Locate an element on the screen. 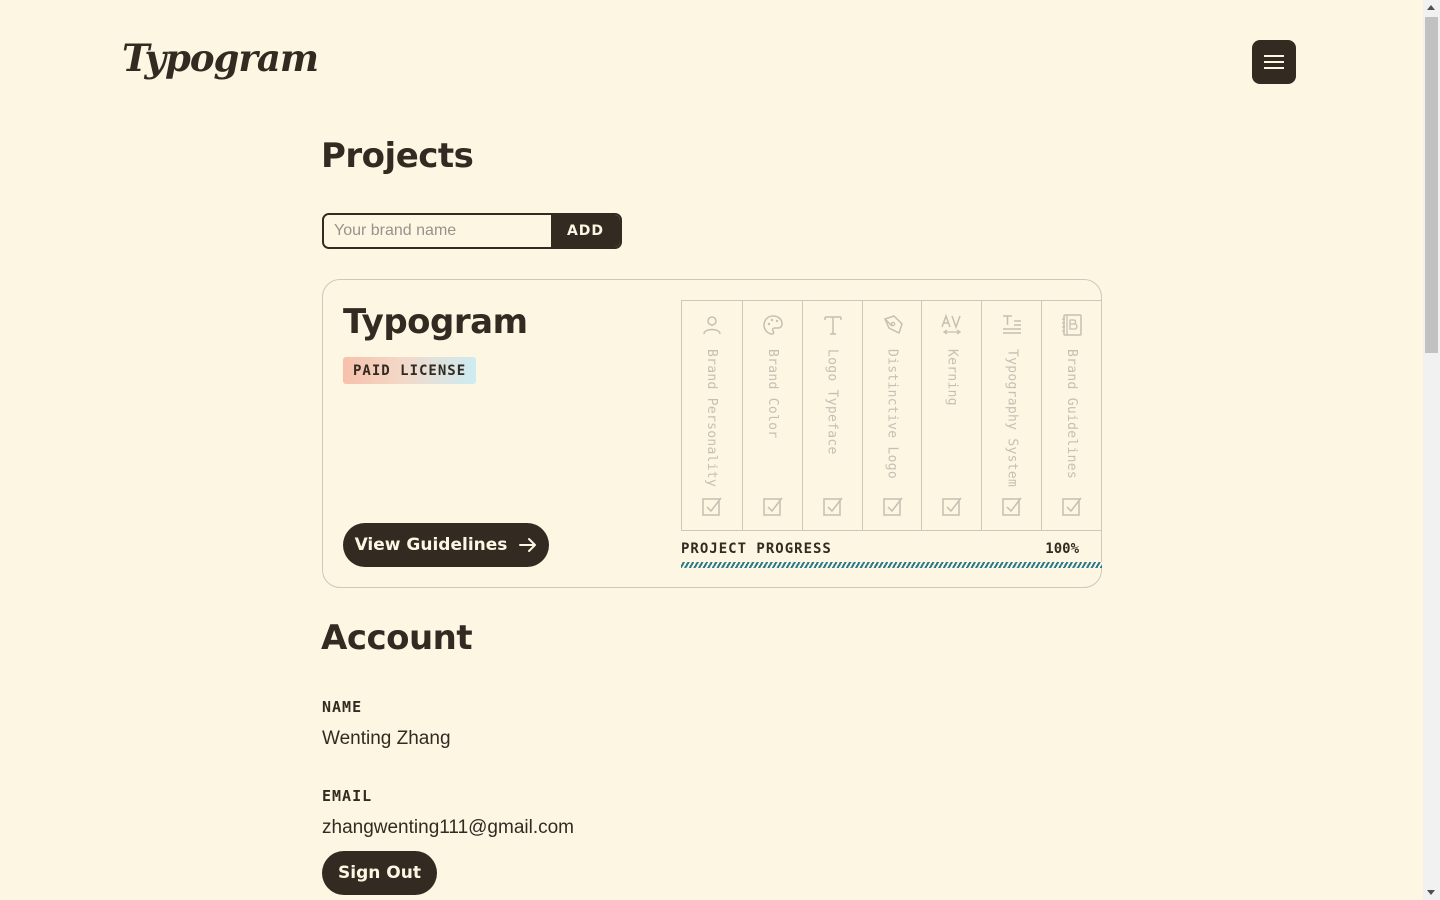 This screenshot has height=900, width=1440. account-title: Account is located at coordinates (397, 638).